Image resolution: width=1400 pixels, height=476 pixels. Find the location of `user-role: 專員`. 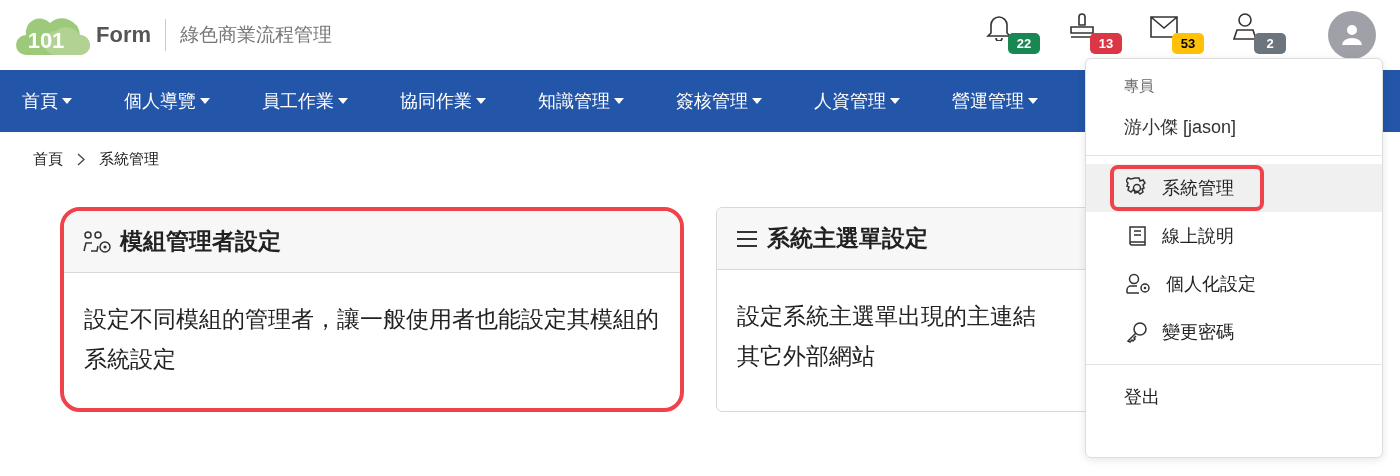

user-role: 專員 is located at coordinates (1139, 86).